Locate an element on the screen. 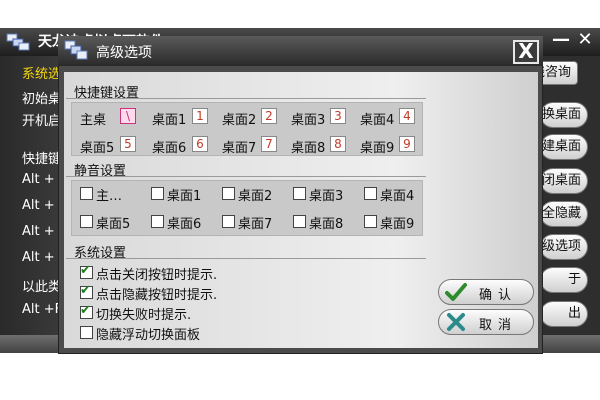  mute-d2-label: 桌面2 is located at coordinates (255, 194).